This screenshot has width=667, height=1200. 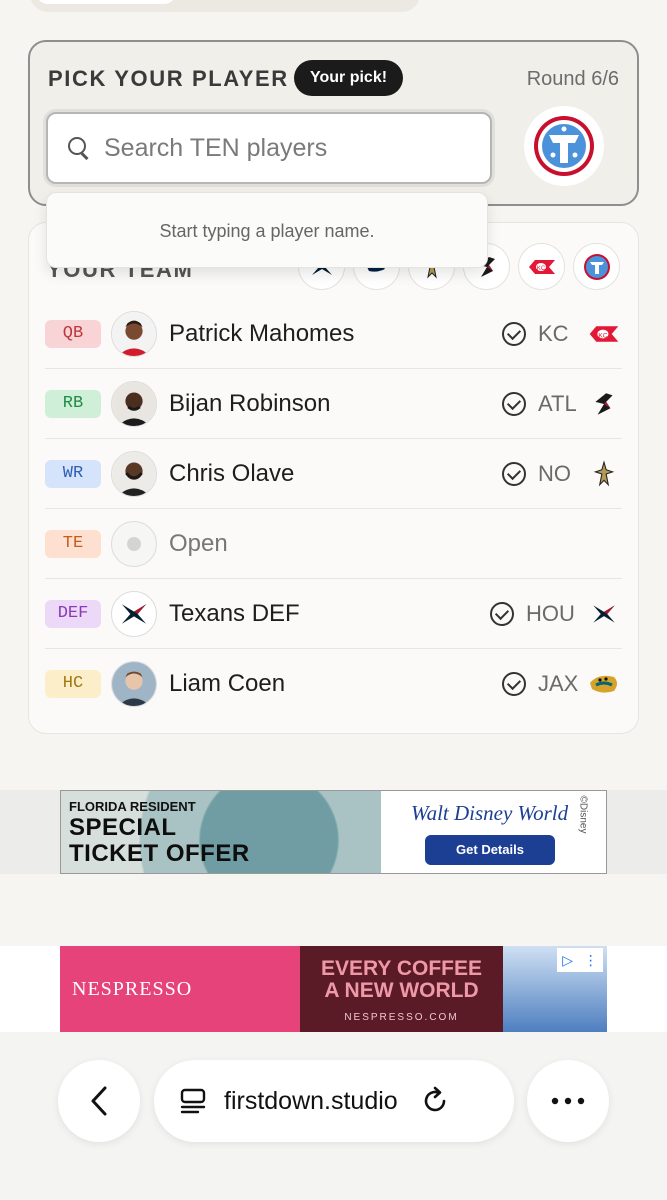 What do you see at coordinates (250, 403) in the screenshot?
I see `player-name: Bijan Robinson` at bounding box center [250, 403].